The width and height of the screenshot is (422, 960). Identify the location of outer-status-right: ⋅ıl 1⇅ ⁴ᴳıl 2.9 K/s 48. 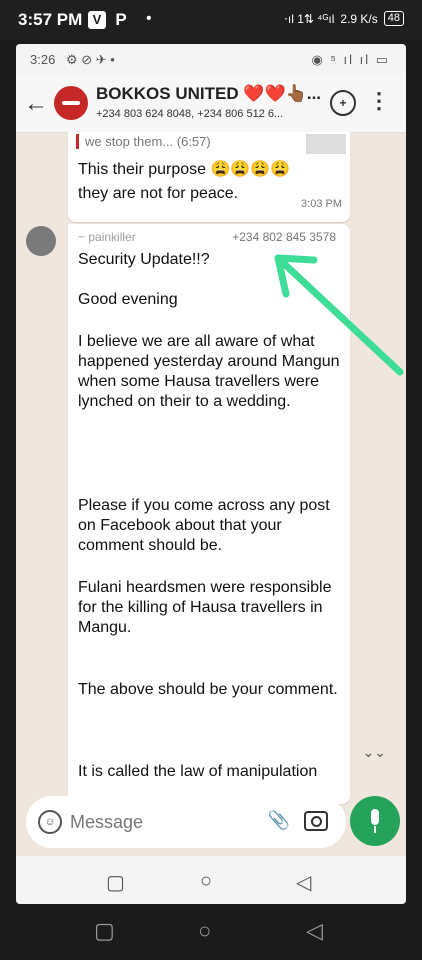
(344, 18).